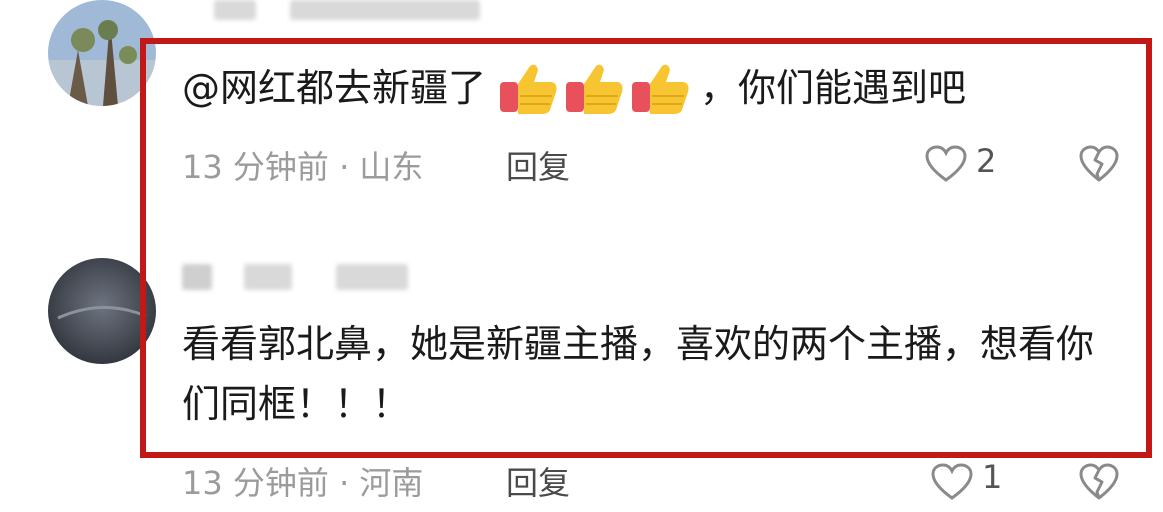 This screenshot has height=512, width=1163. I want to click on like-count: 1, so click(992, 477).